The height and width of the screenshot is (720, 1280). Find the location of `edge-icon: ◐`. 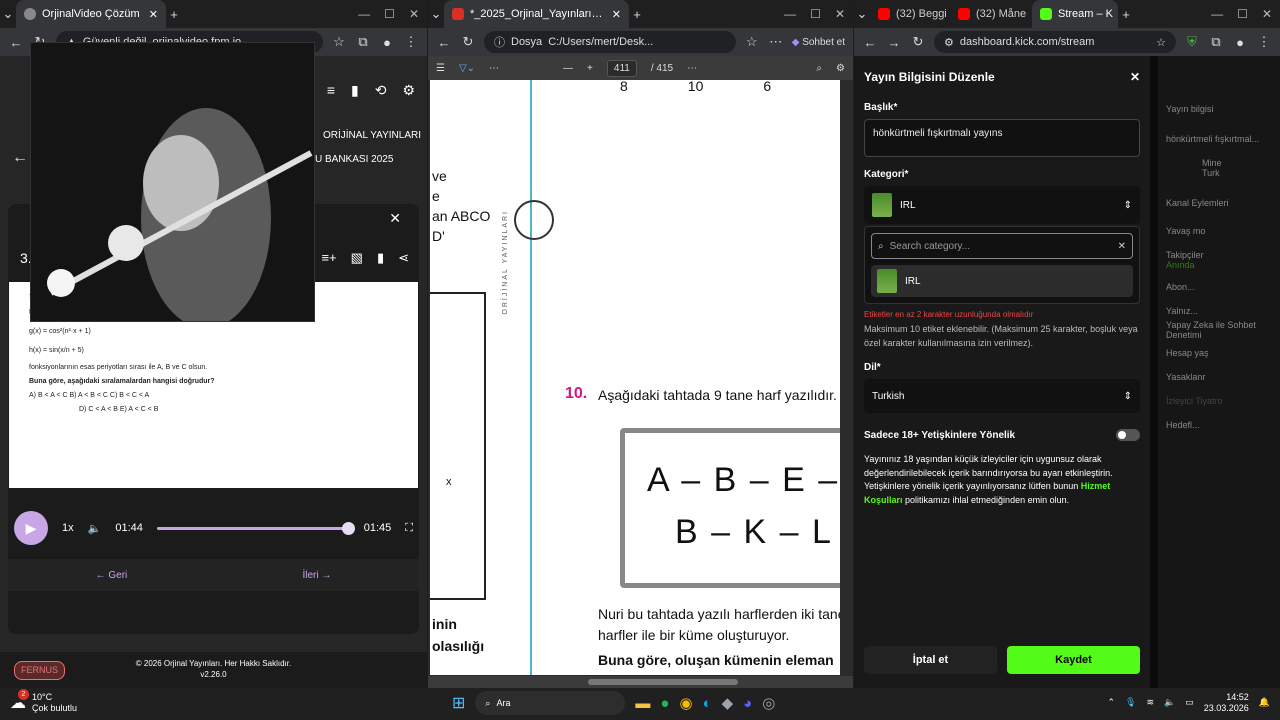

edge-icon: ◐ is located at coordinates (707, 703).